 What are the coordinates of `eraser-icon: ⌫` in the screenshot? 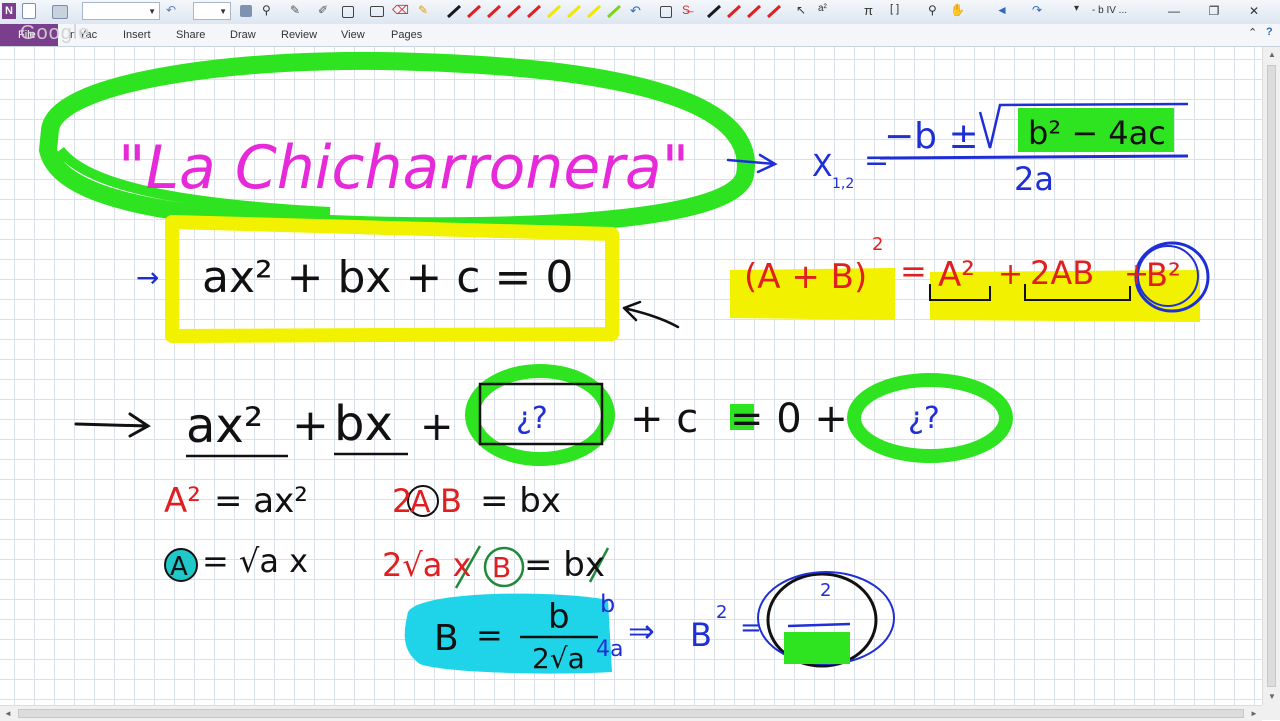 It's located at (400, 11).